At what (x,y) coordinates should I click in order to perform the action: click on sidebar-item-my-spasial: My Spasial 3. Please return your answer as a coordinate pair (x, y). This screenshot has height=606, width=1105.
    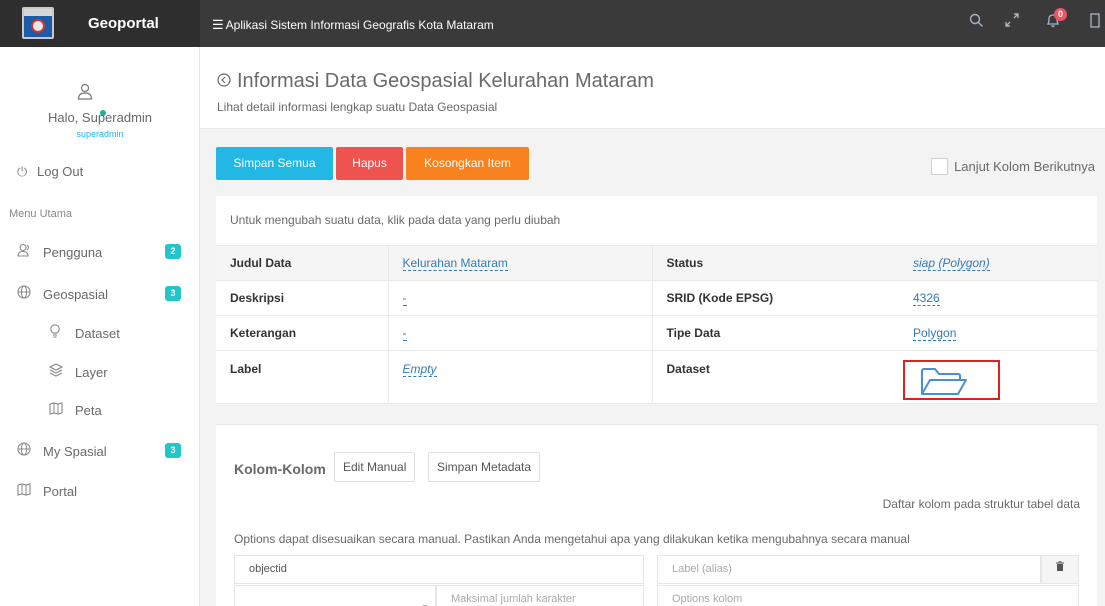
    Looking at the image, I should click on (103, 453).